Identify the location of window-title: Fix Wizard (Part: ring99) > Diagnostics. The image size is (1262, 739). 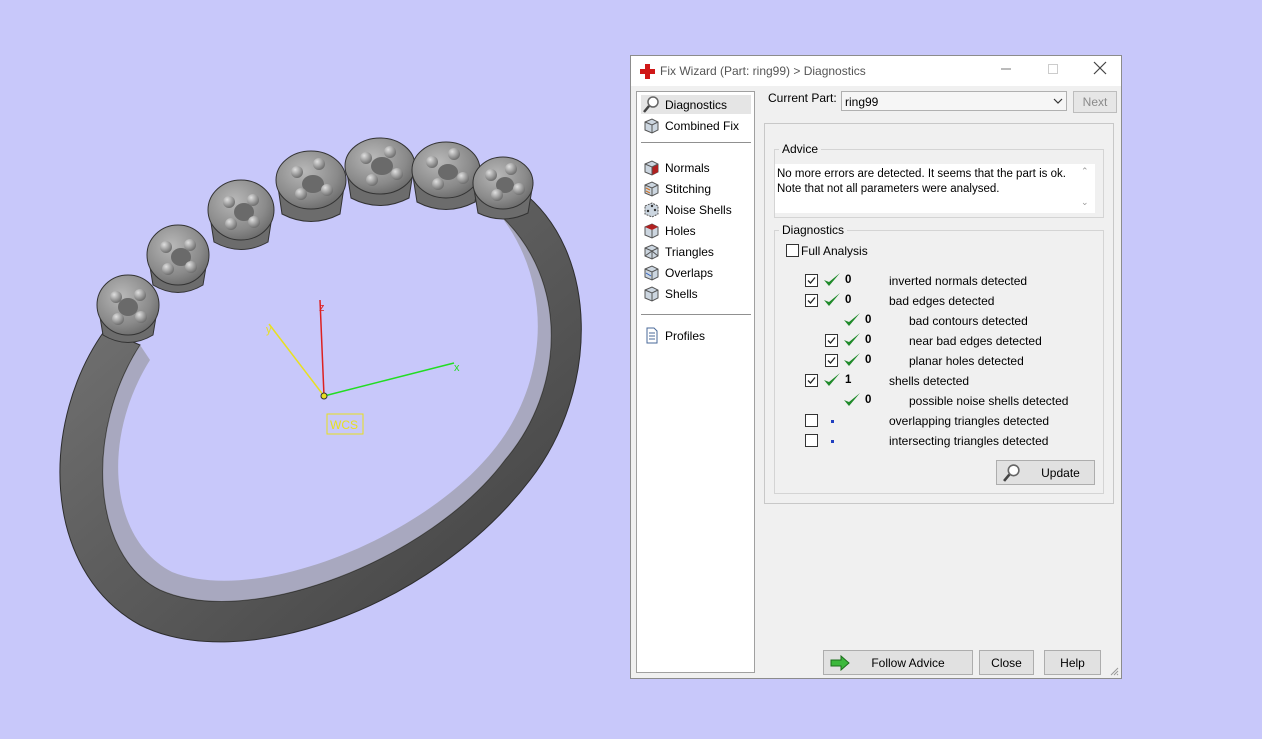
(763, 71).